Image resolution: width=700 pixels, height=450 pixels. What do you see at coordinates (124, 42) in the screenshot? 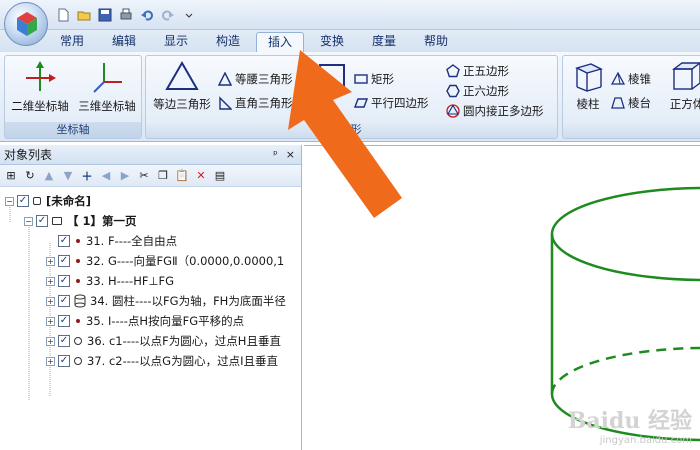
I see `tab-edit: 编辑` at bounding box center [124, 42].